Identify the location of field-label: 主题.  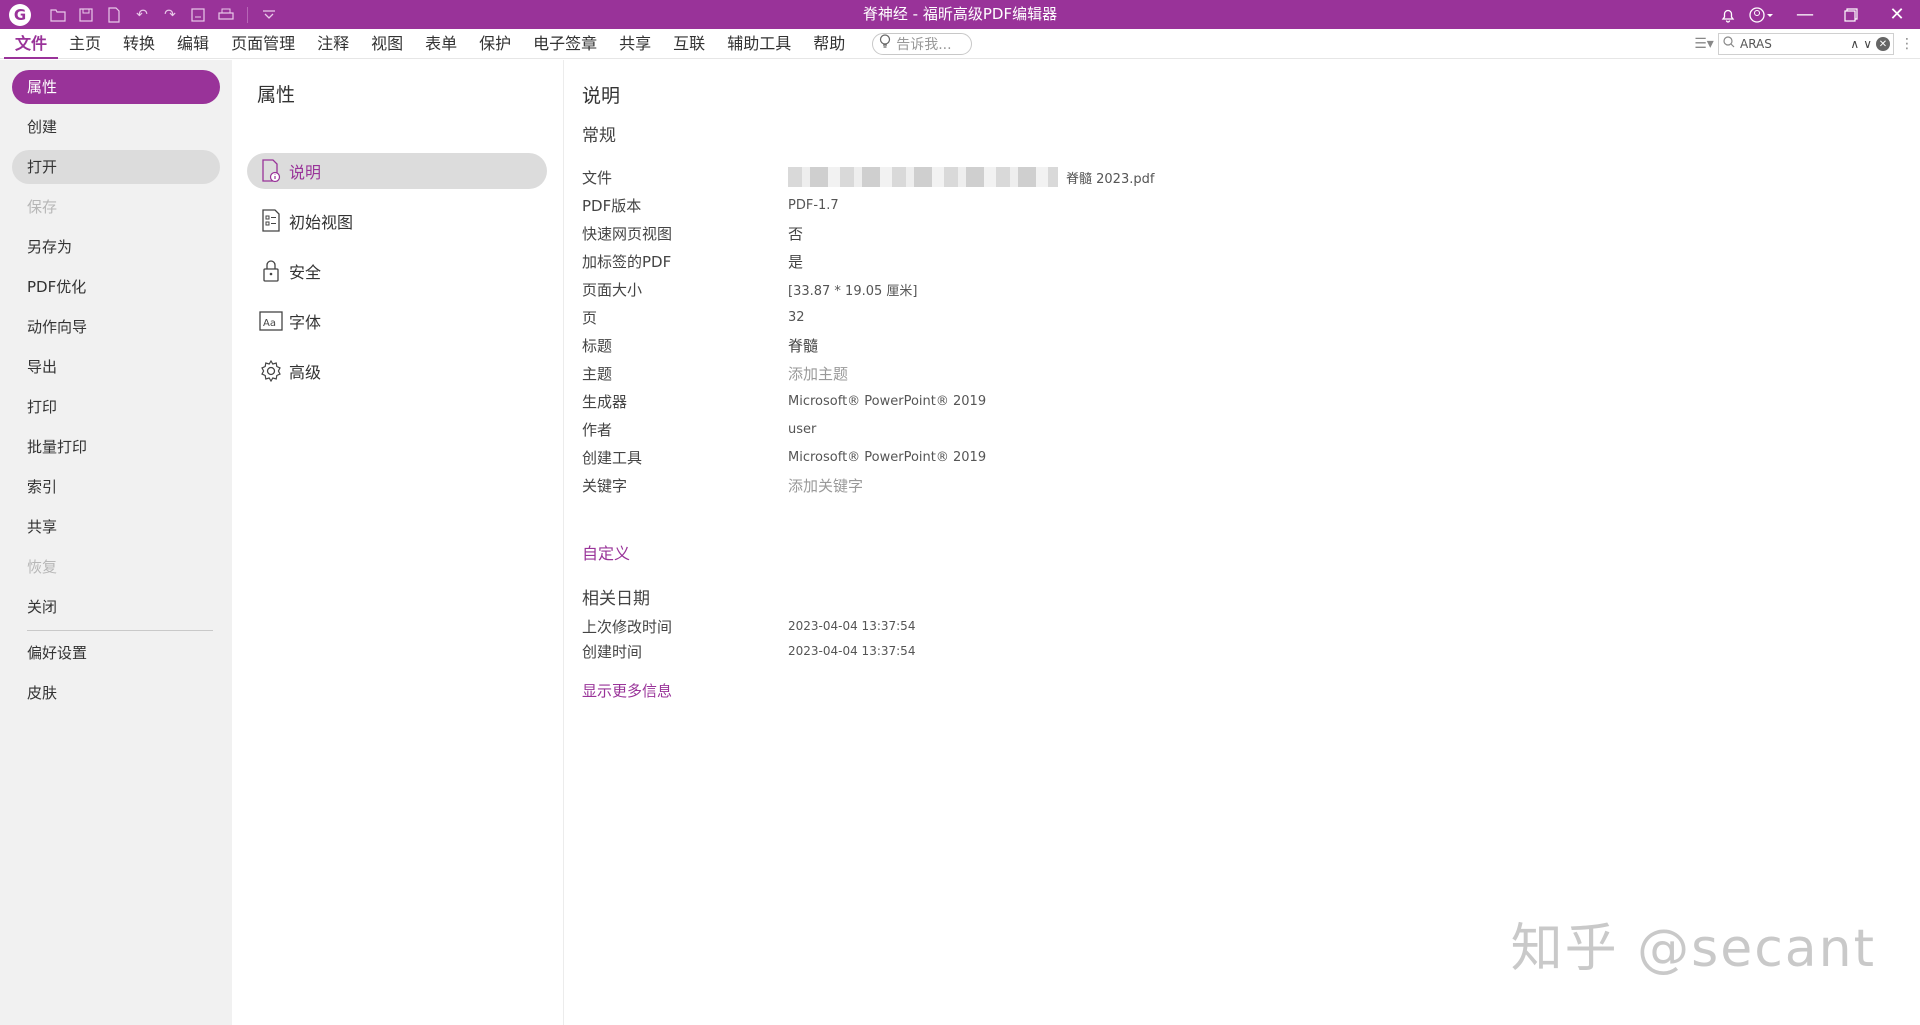
(597, 373).